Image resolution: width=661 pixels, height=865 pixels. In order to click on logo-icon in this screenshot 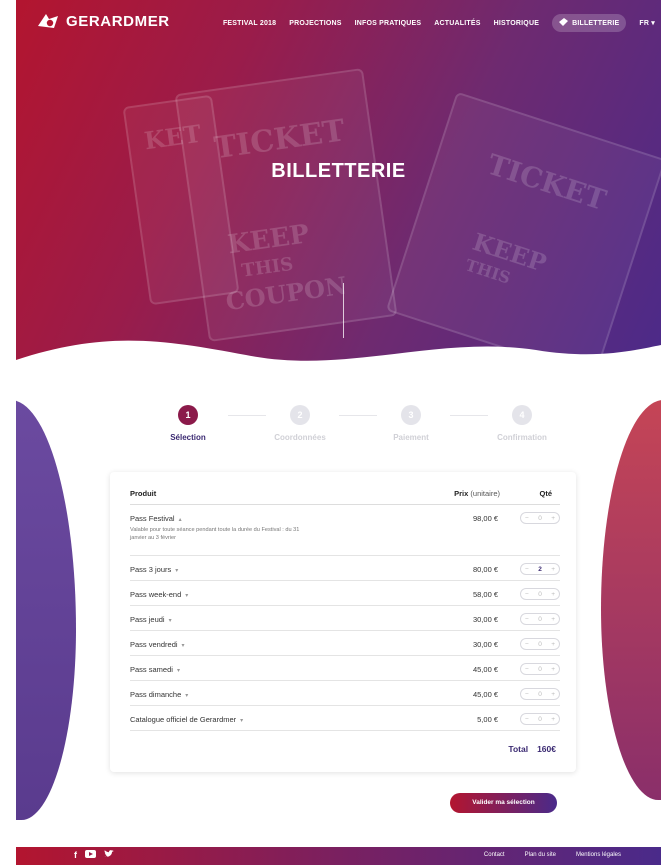, I will do `click(48, 21)`.